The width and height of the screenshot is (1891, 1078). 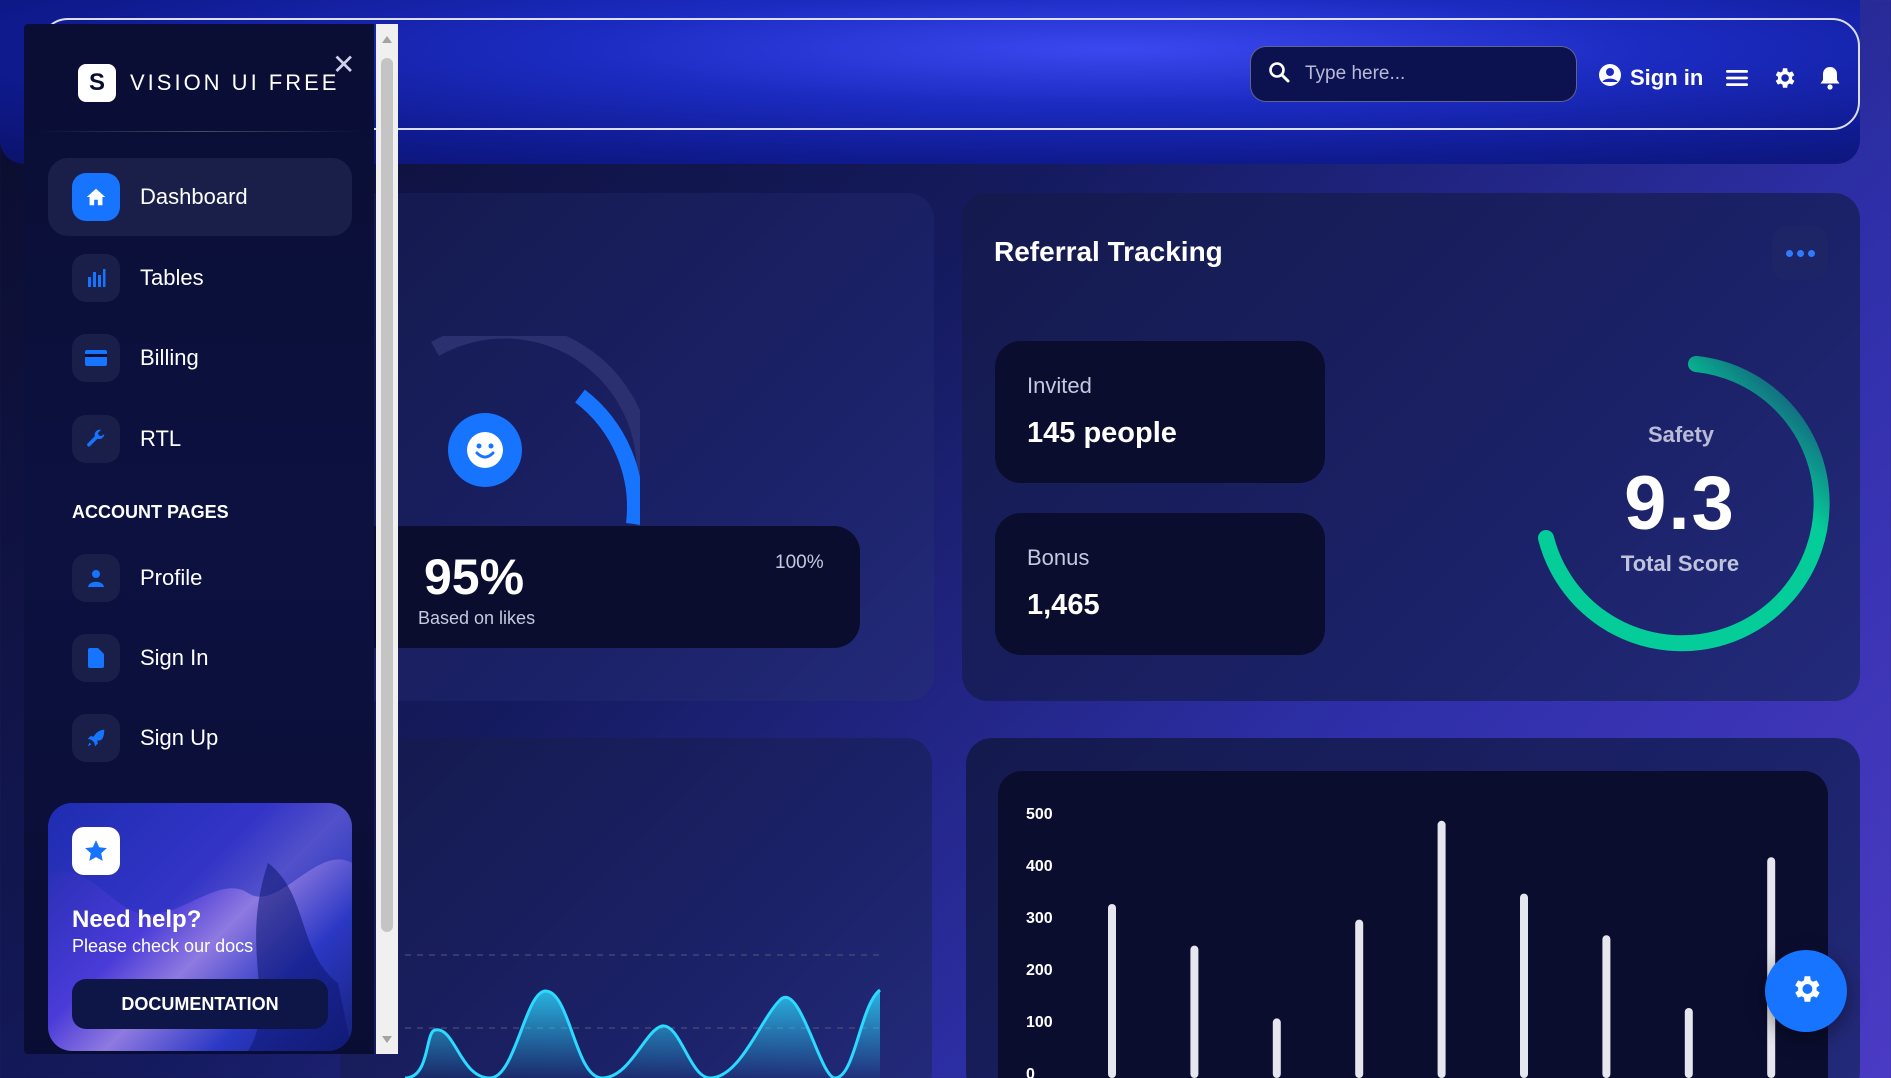 I want to click on y-tick-label: 400, so click(x=1039, y=866).